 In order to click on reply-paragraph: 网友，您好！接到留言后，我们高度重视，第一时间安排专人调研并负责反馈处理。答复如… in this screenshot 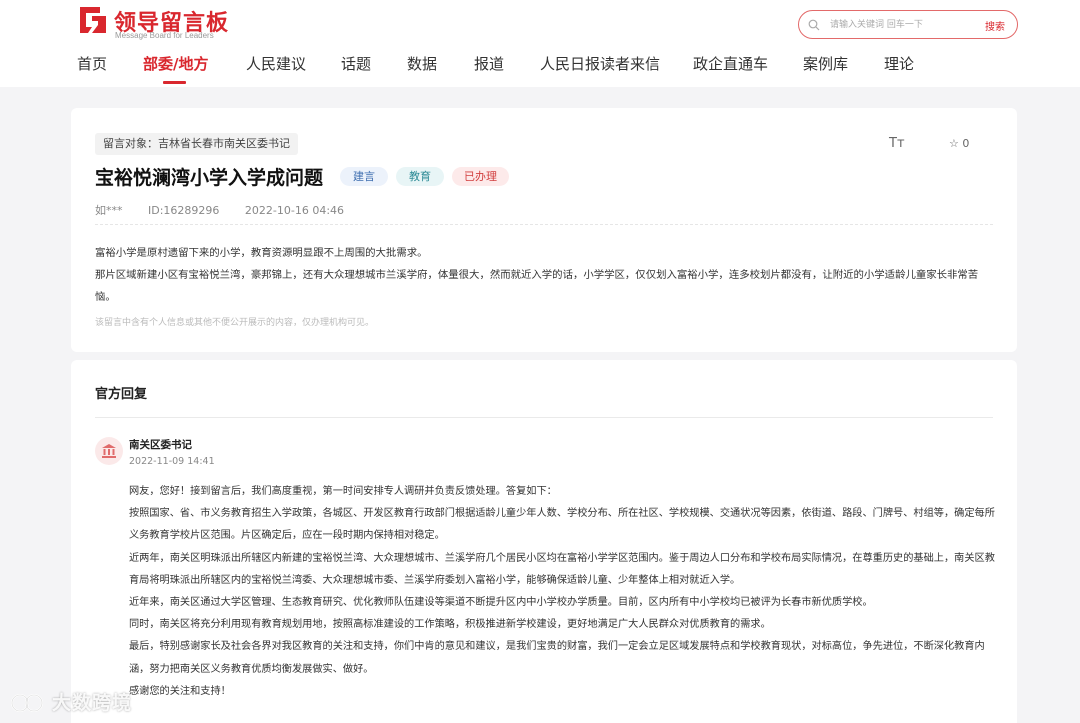, I will do `click(343, 491)`.